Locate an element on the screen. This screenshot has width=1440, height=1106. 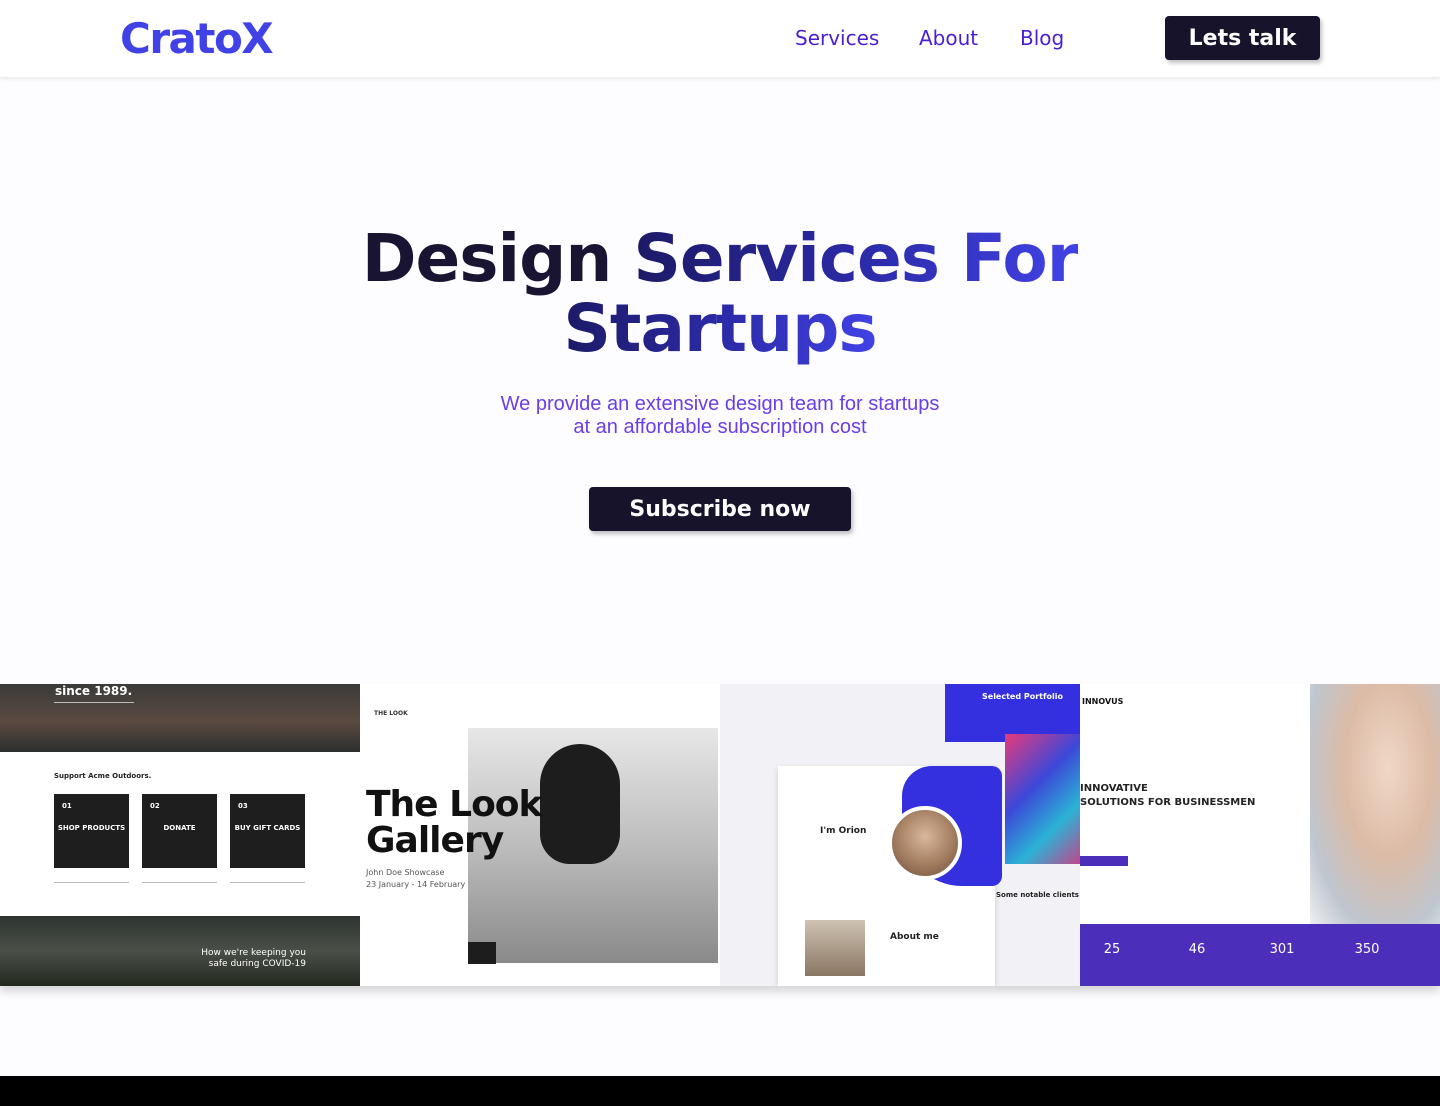
box-label: DONATE is located at coordinates (179, 828).